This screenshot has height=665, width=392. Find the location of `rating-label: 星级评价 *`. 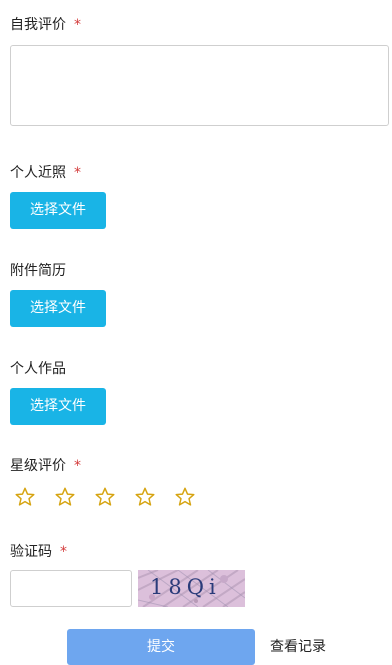

rating-label: 星级评价 * is located at coordinates (45, 466).